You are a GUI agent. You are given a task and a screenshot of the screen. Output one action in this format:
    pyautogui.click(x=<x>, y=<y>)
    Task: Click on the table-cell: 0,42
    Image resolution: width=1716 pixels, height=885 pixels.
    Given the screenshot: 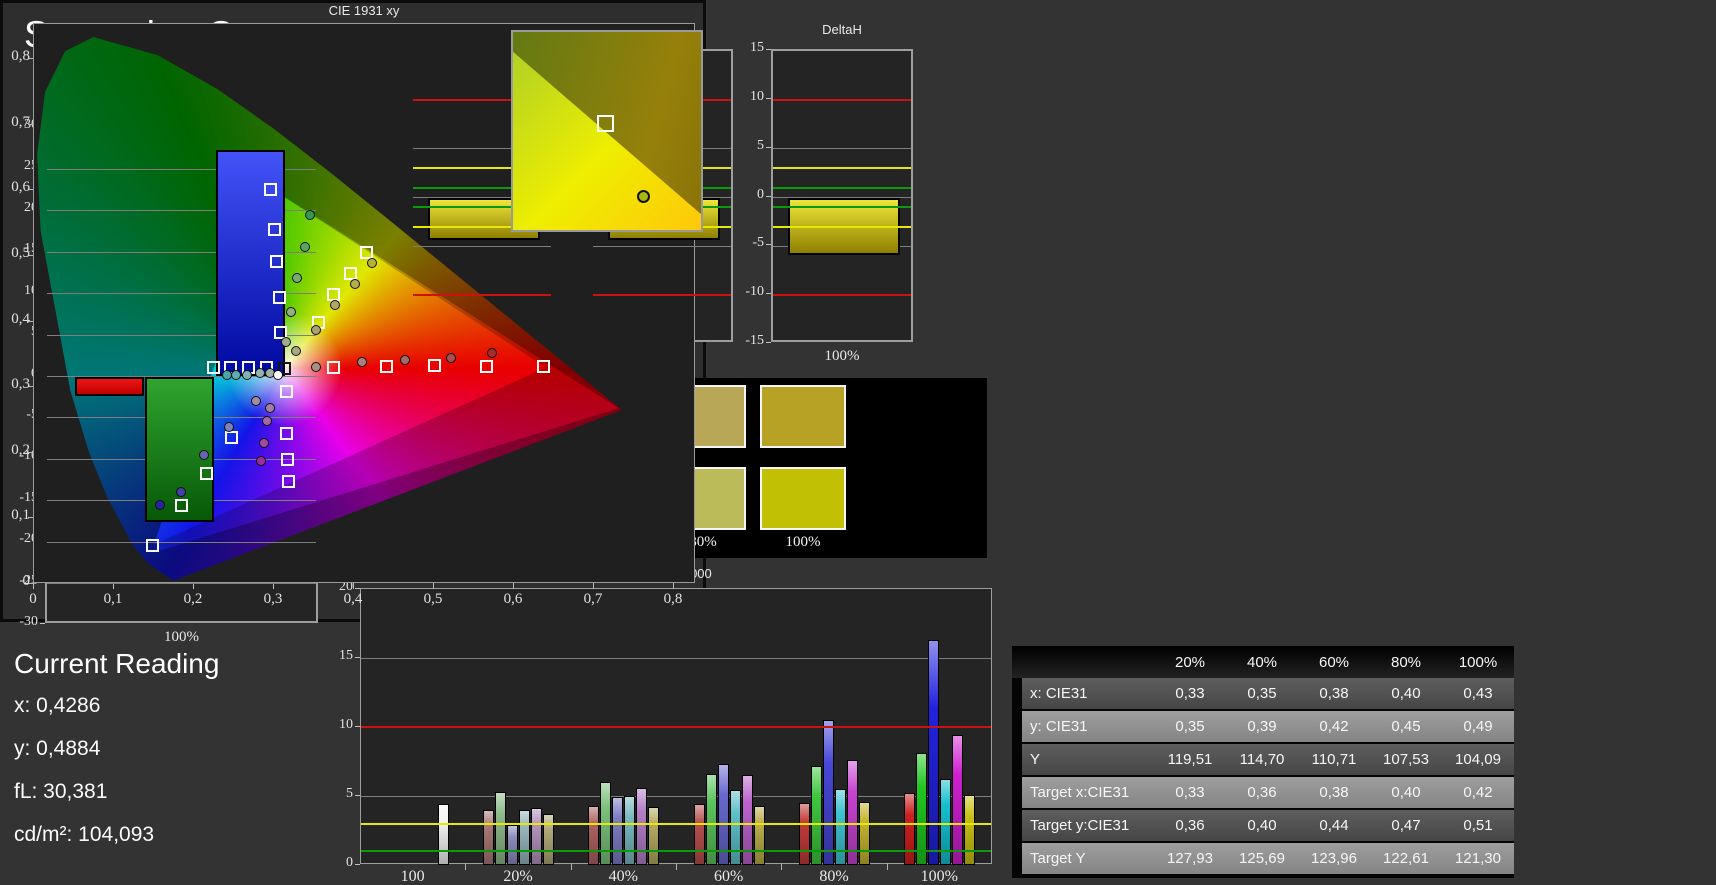 What is the action you would take?
    pyautogui.click(x=1478, y=792)
    